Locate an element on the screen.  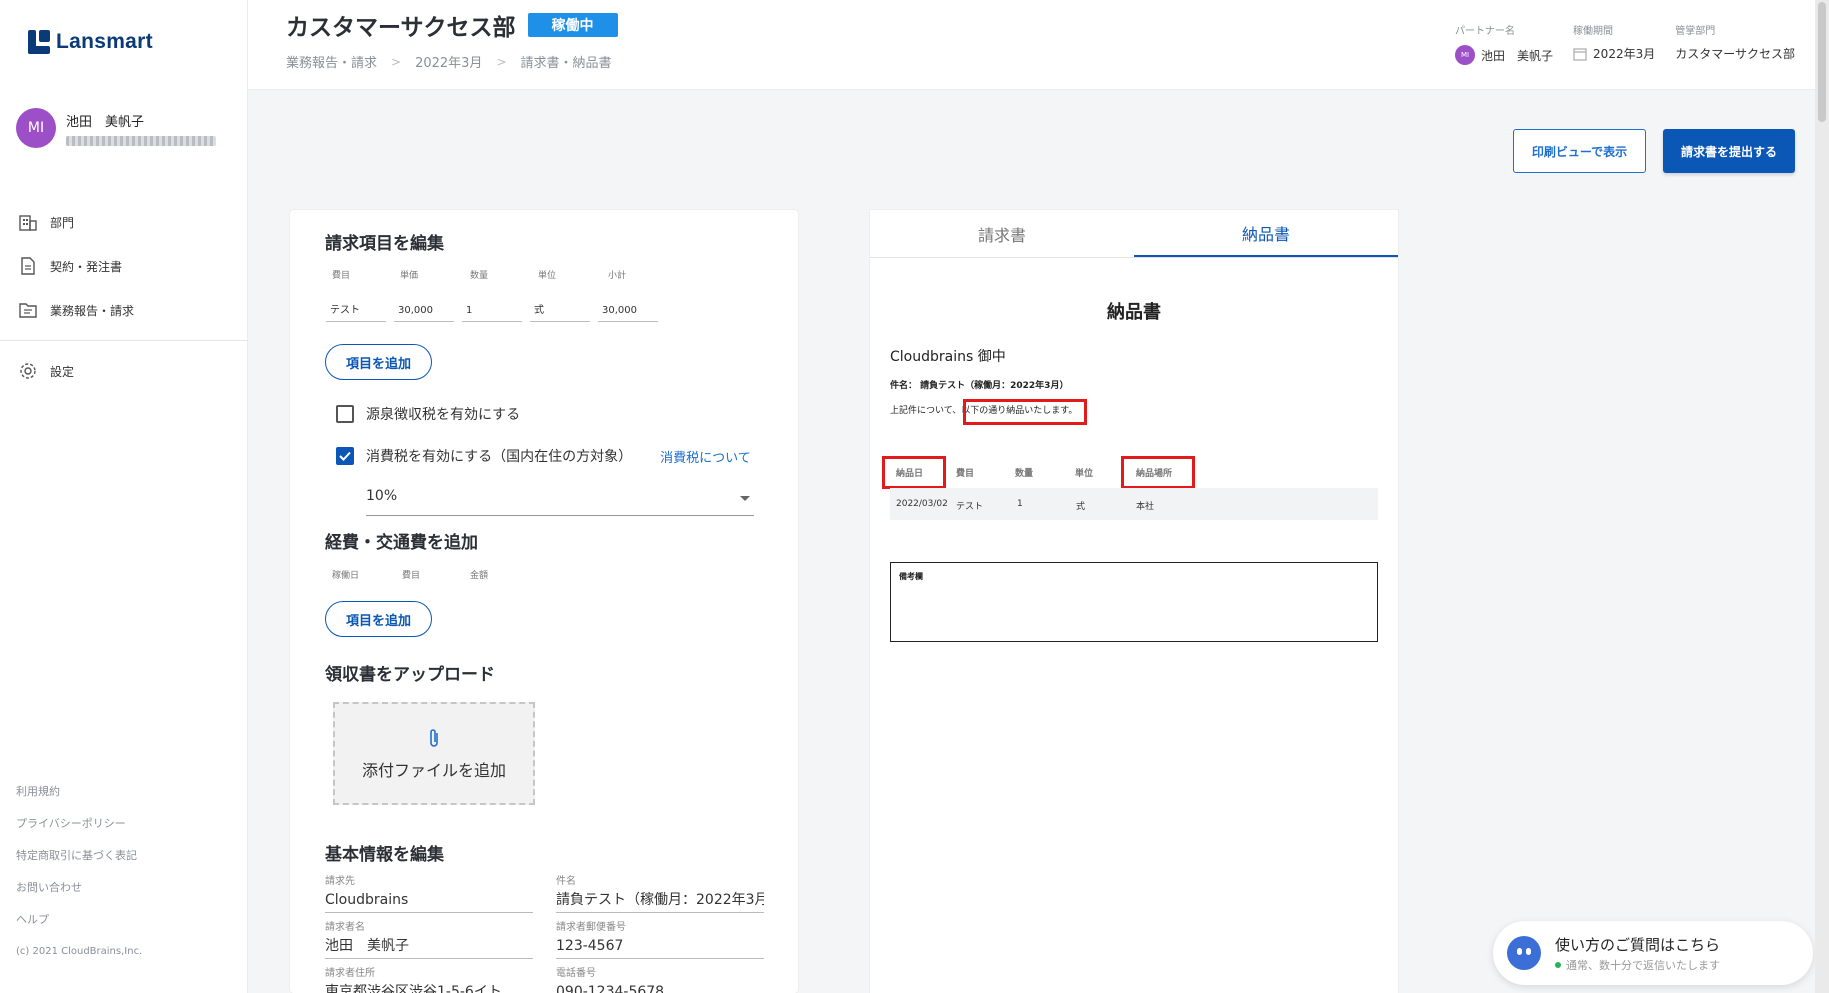
sidebar-item-reports: 業務報告・請求 is located at coordinates (124, 310).